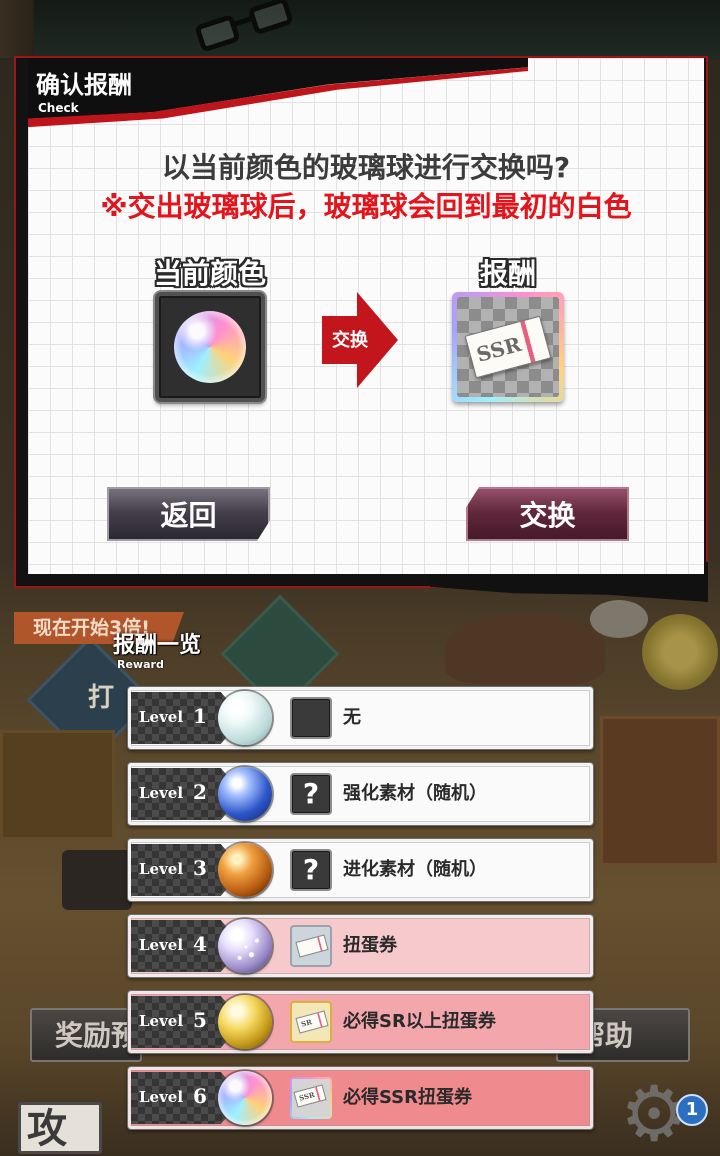  I want to click on gacha-ticket-icon, so click(311, 946).